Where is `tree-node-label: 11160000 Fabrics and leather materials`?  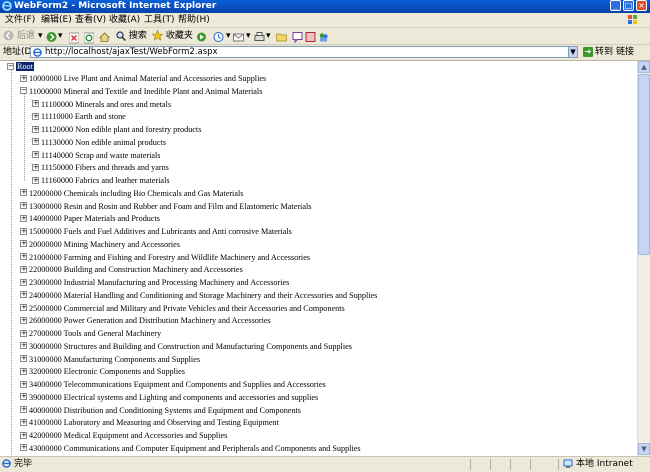
tree-node-label: 11160000 Fabrics and leather materials is located at coordinates (105, 180).